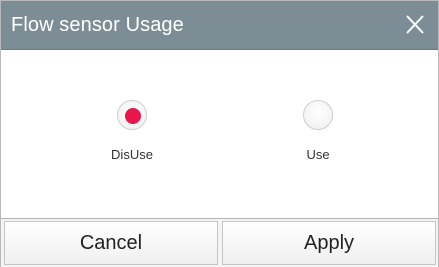 Image resolution: width=439 pixels, height=267 pixels. I want to click on close-icon, so click(415, 24).